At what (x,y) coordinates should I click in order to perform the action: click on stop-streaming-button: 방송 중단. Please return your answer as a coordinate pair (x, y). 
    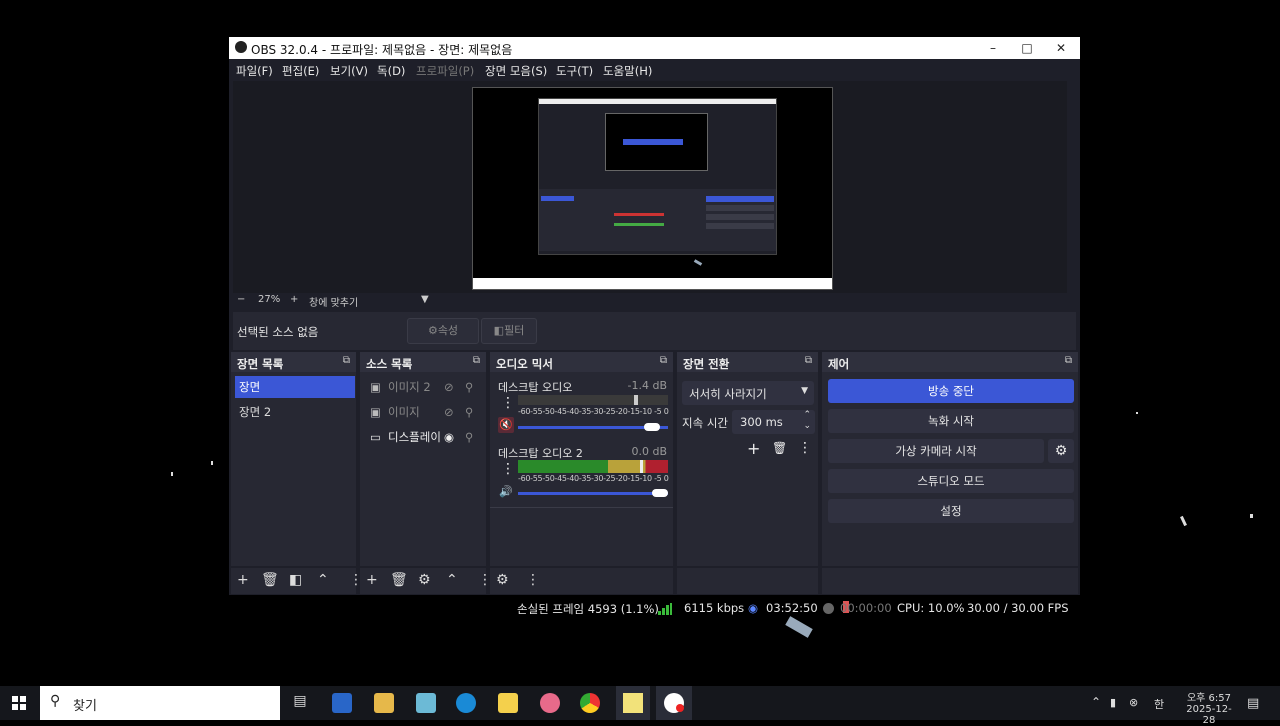
    Looking at the image, I should click on (951, 391).